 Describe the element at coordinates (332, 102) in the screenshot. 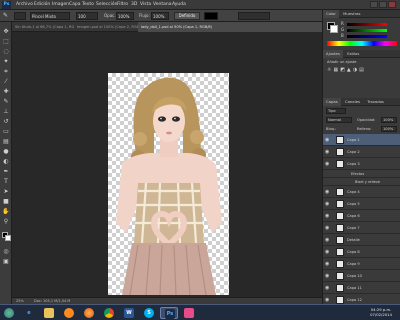

I see `tab-layers: Capas` at that location.